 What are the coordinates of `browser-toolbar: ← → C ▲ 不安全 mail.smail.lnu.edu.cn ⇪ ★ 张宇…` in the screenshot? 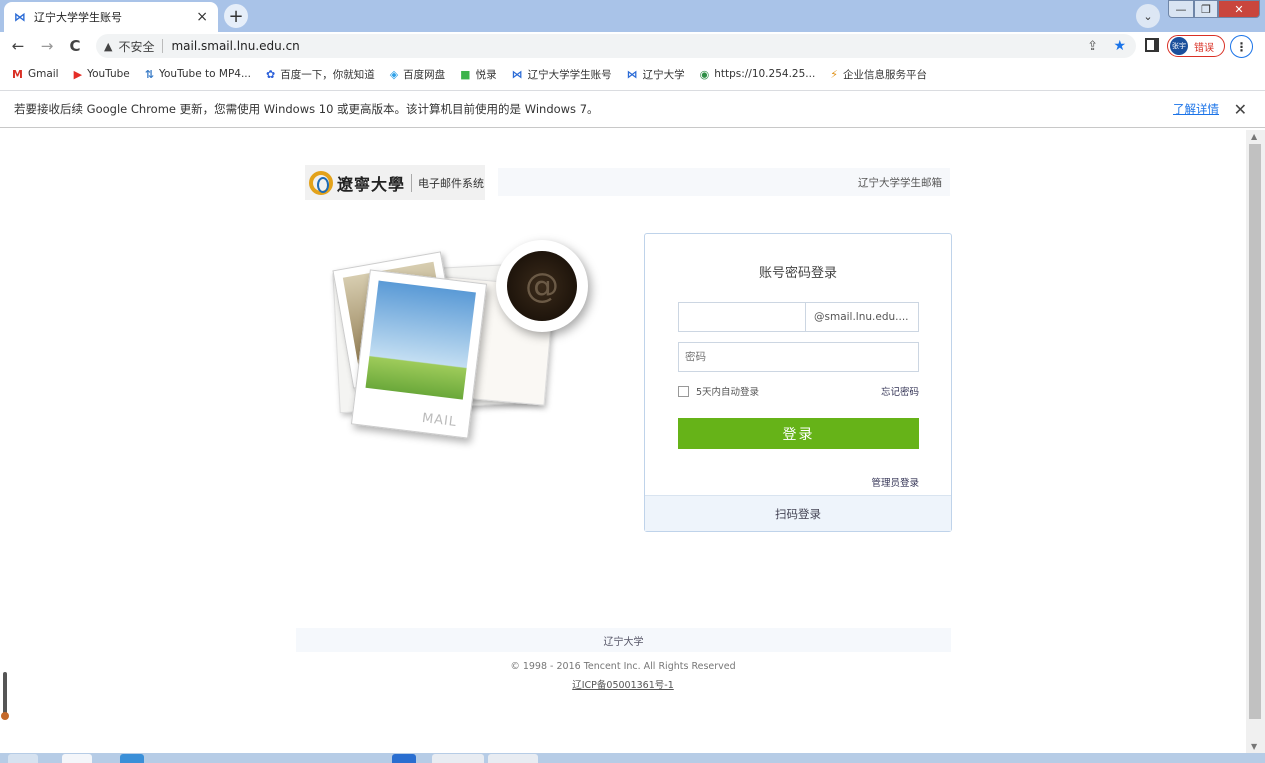 It's located at (632, 46).